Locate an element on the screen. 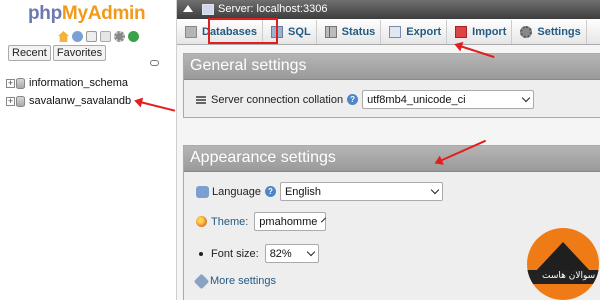 The width and height of the screenshot is (600, 300). language-value: English is located at coordinates (303, 191).